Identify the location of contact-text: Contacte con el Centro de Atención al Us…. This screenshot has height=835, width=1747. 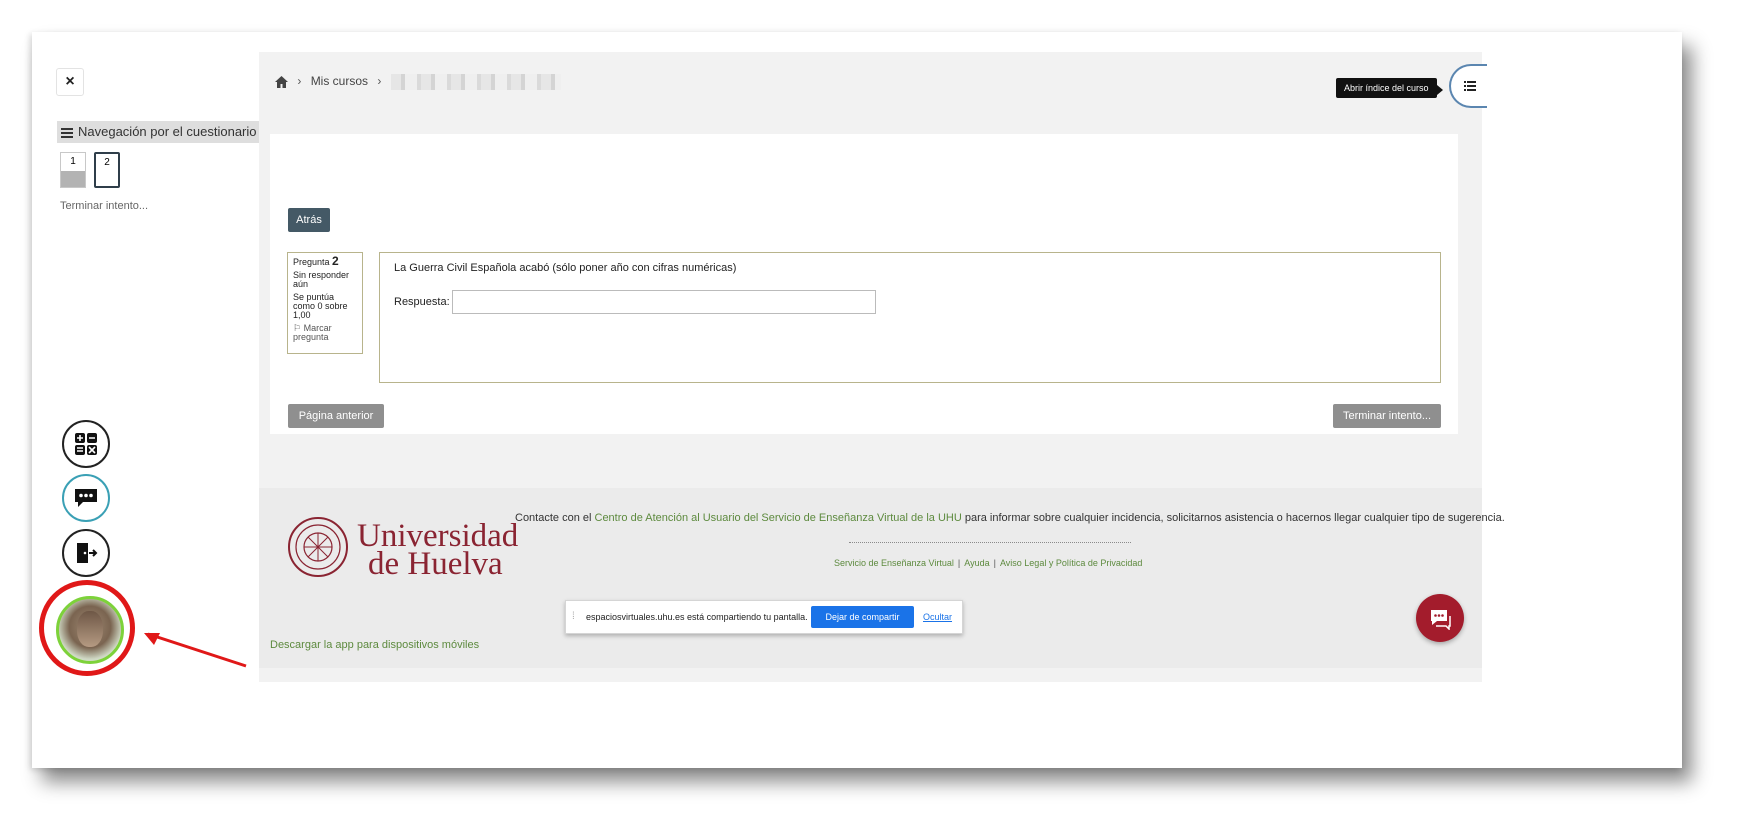
(1010, 518).